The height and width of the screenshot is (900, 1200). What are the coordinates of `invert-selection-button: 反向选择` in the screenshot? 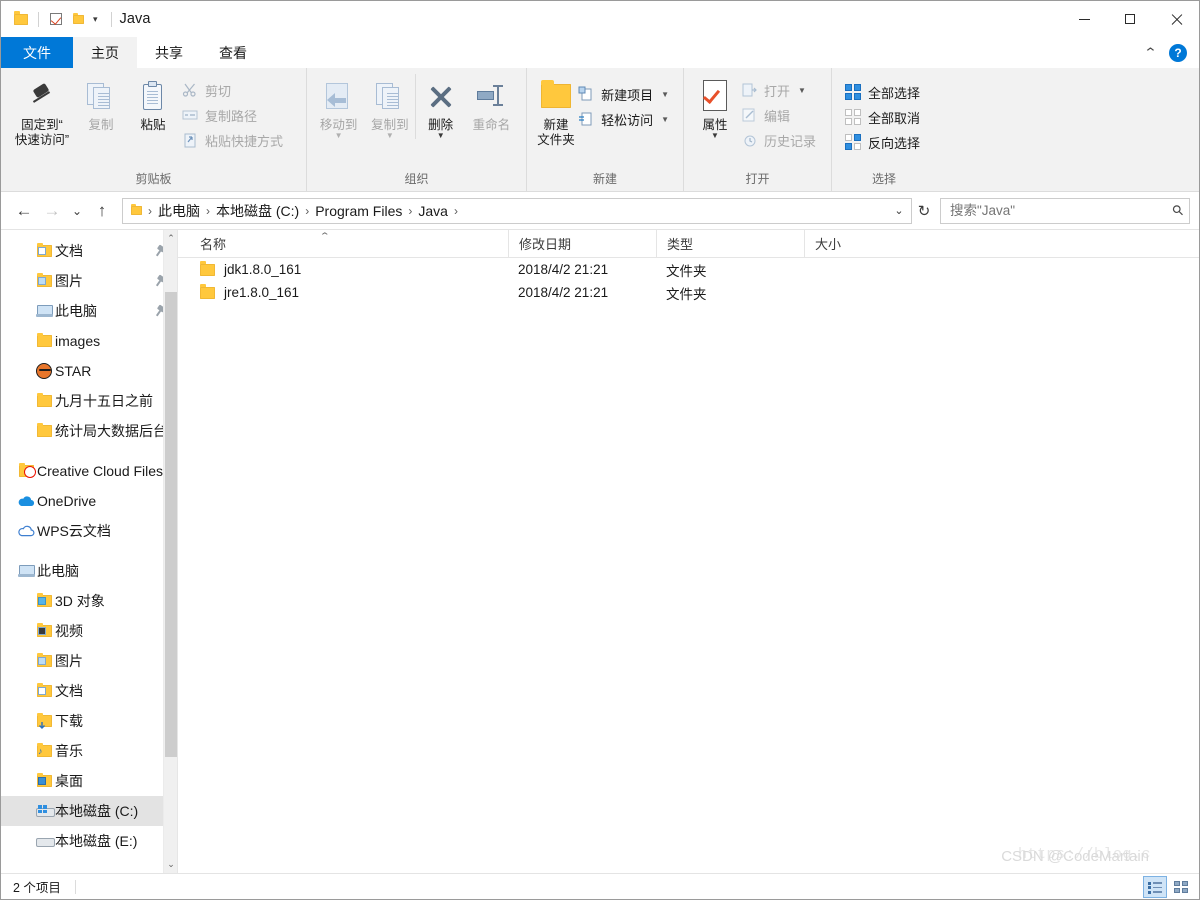 It's located at (884, 142).